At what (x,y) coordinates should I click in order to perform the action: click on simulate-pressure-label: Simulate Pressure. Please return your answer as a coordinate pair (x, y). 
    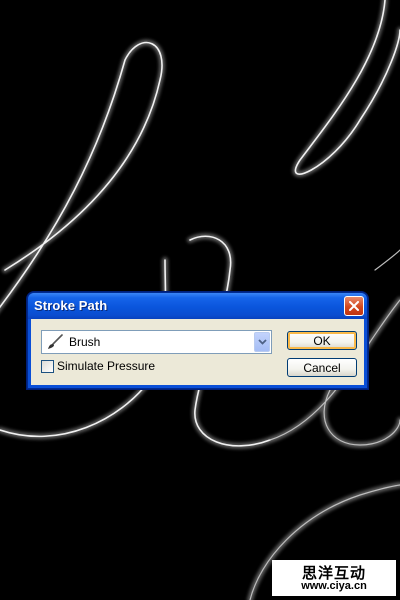
    Looking at the image, I should click on (106, 366).